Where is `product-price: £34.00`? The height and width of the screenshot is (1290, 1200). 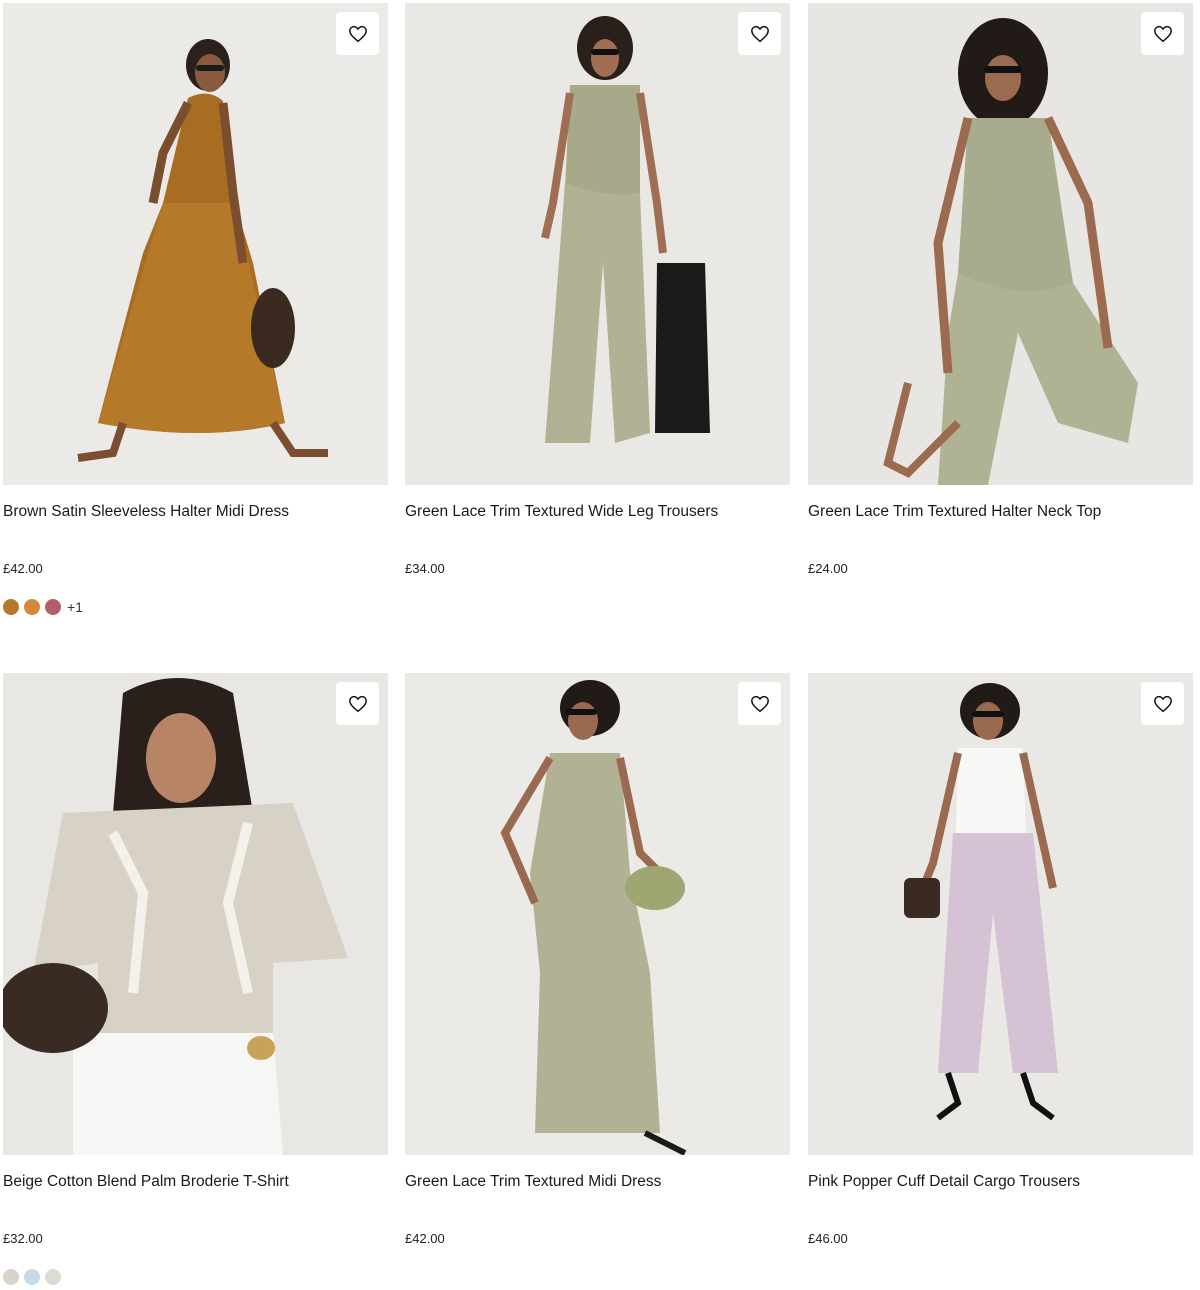 product-price: £34.00 is located at coordinates (425, 568).